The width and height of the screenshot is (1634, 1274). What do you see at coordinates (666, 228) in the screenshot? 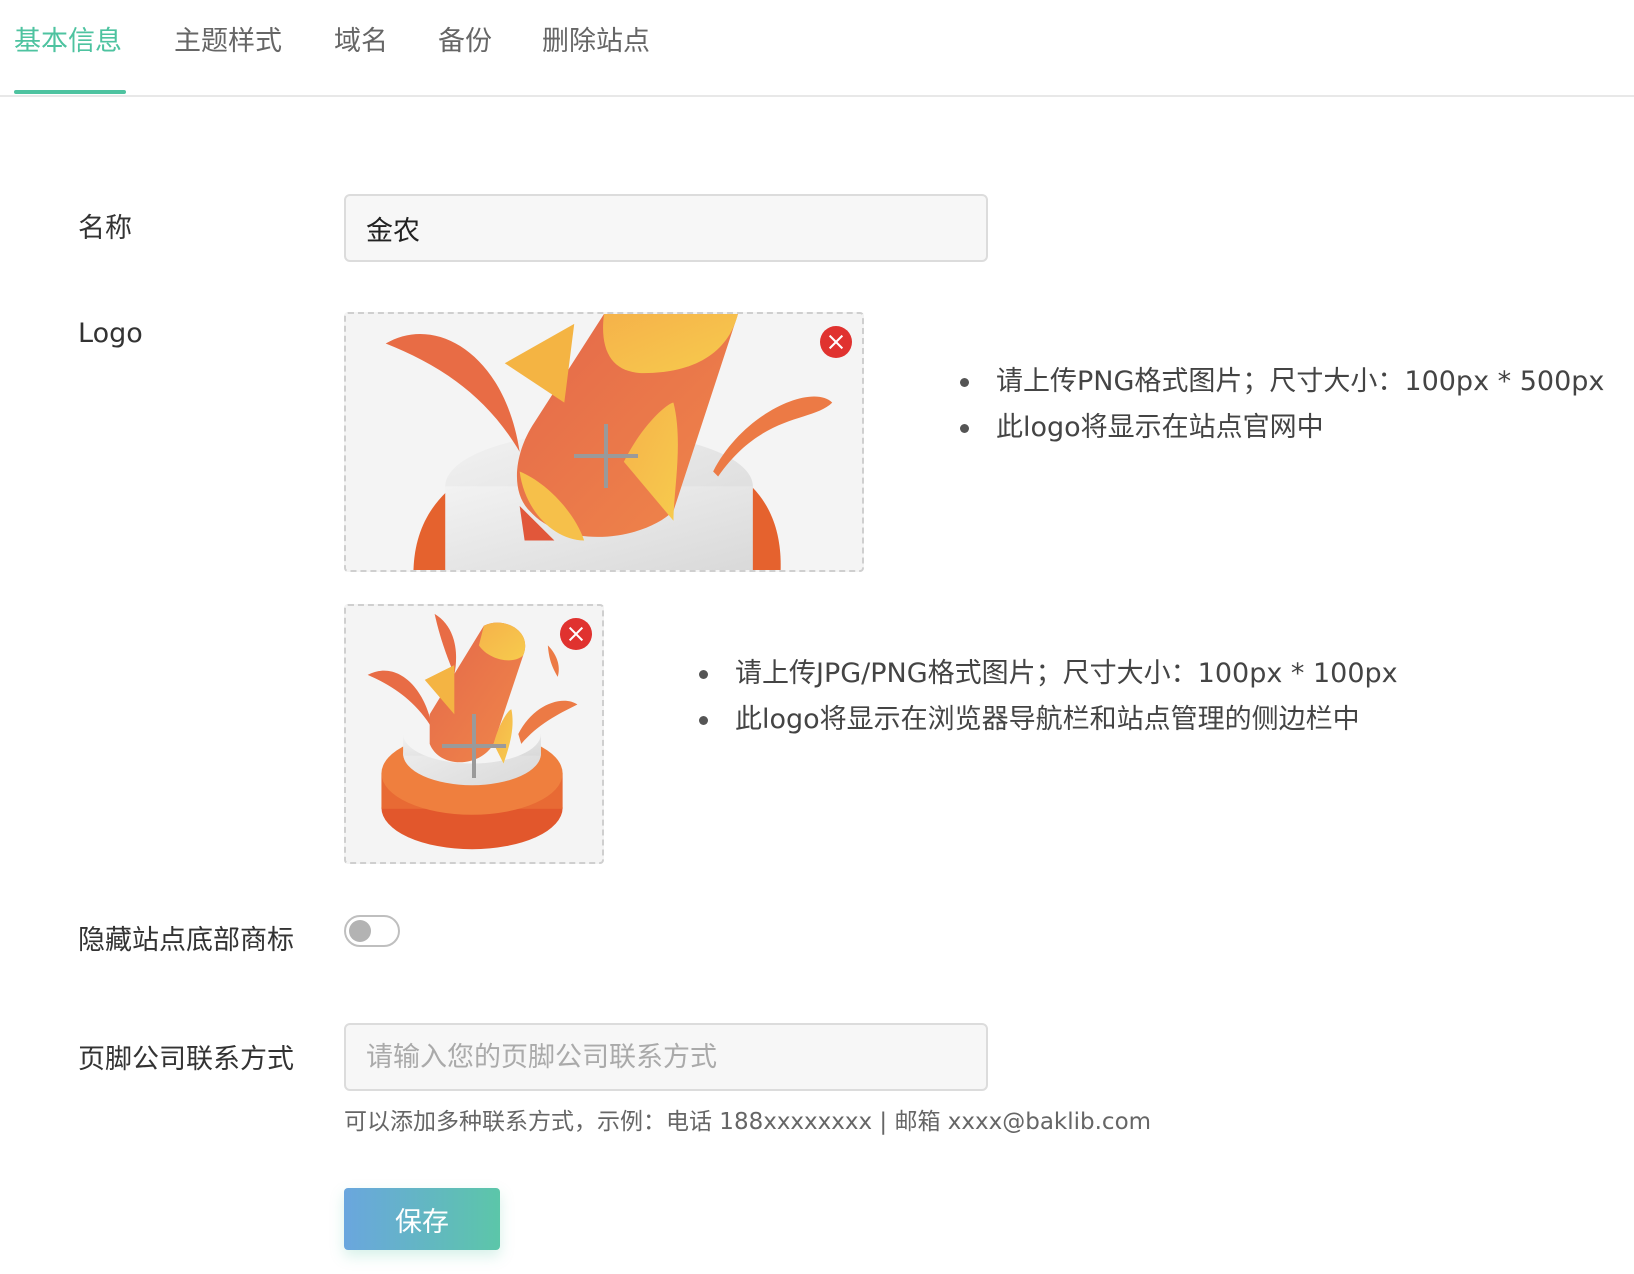
I see `name-input` at bounding box center [666, 228].